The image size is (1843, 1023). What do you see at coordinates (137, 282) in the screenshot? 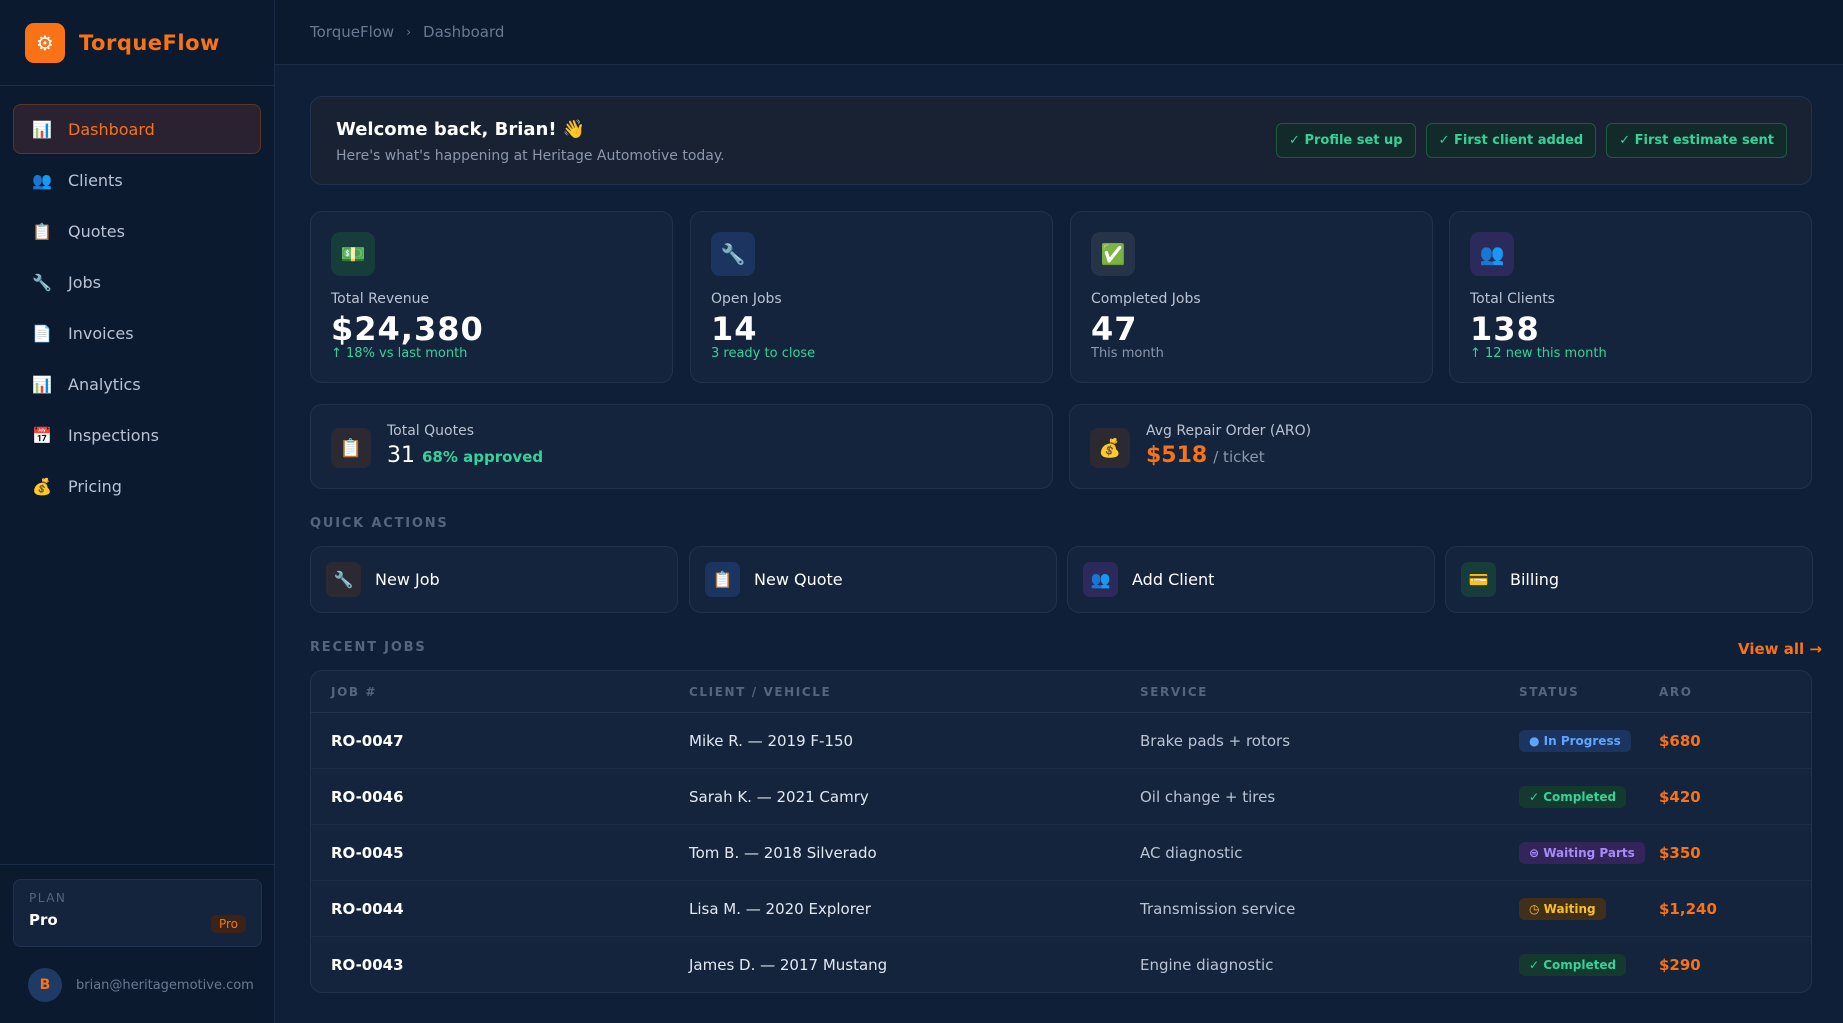
I see `sidebar-item-jobs: 🔧 Jobs` at bounding box center [137, 282].